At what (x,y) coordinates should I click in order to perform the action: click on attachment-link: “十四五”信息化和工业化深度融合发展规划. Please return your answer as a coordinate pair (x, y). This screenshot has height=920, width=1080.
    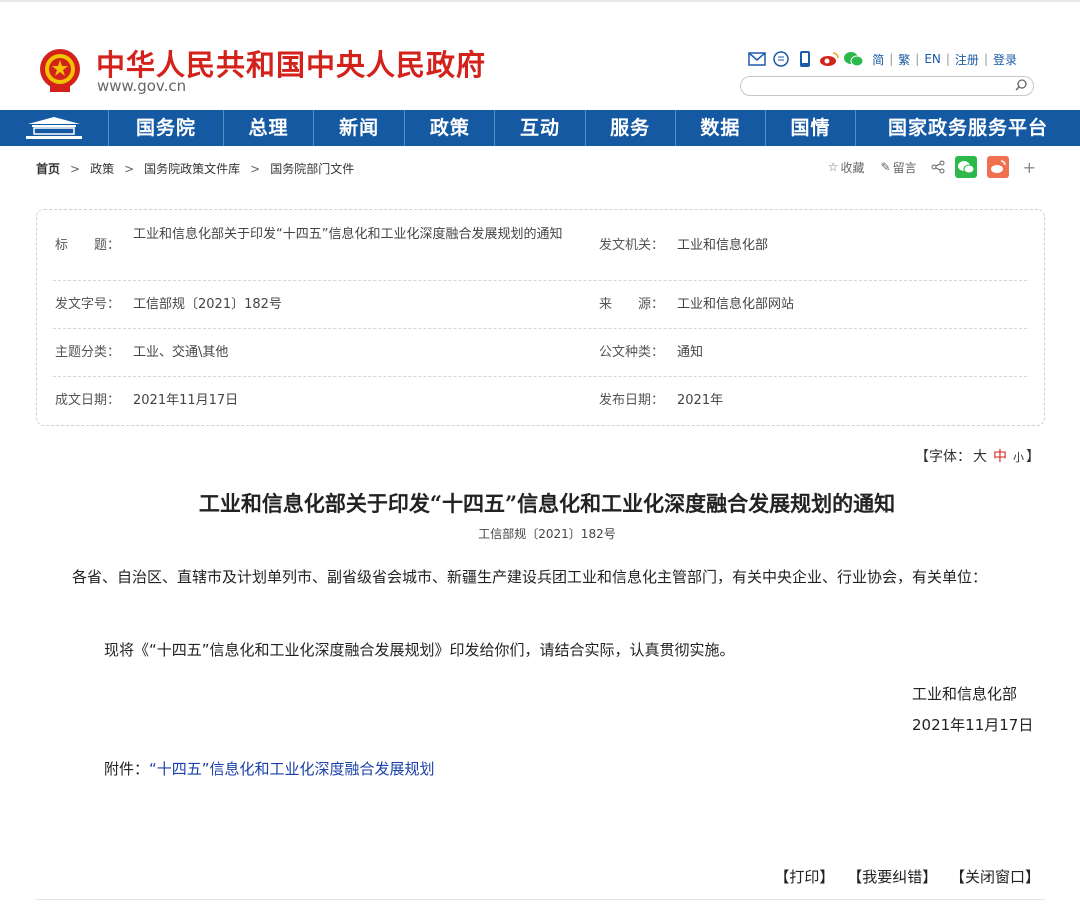
    Looking at the image, I should click on (292, 769).